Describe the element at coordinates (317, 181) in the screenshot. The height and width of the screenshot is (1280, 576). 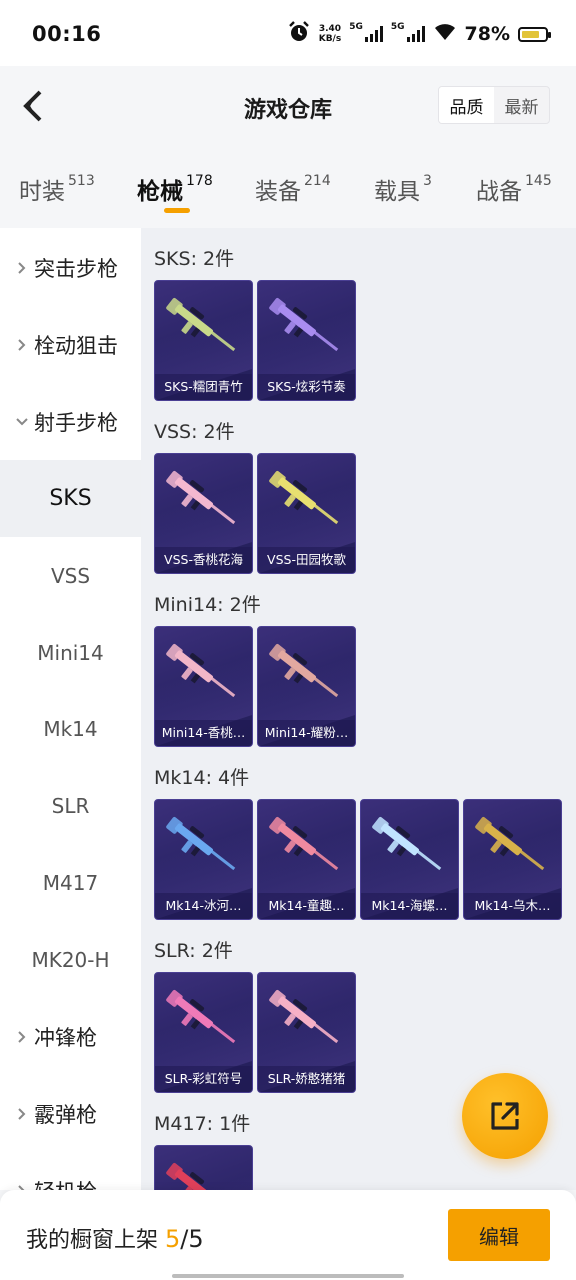
I see `tab-count: 214` at that location.